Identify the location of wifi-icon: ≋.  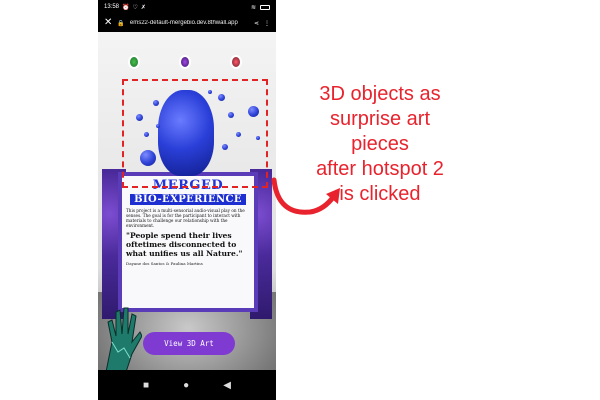
(253, 7).